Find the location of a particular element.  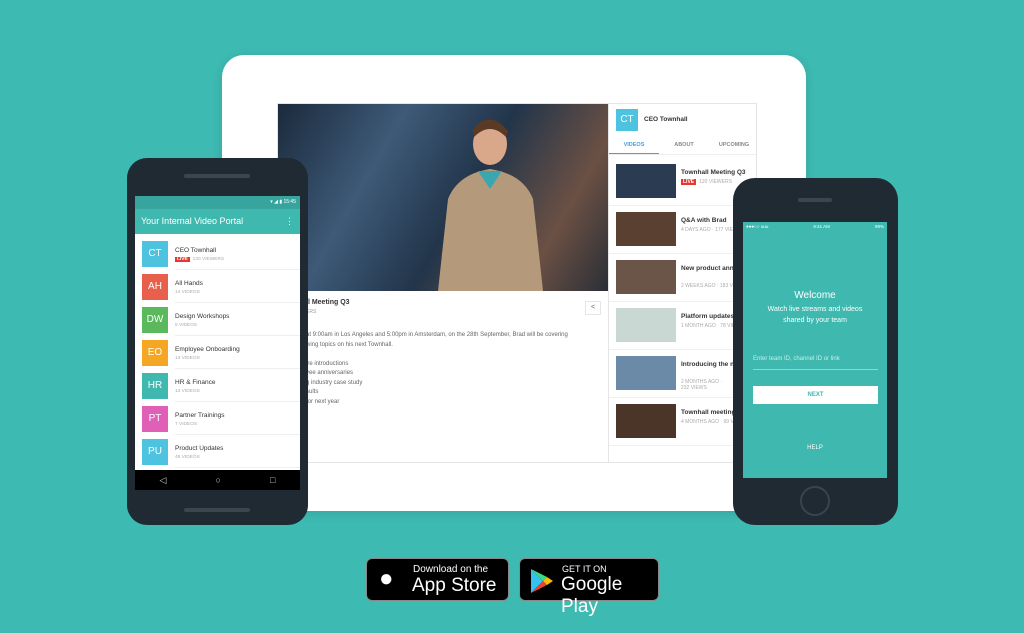

status-time: 9:41 AM is located at coordinates (821, 226).